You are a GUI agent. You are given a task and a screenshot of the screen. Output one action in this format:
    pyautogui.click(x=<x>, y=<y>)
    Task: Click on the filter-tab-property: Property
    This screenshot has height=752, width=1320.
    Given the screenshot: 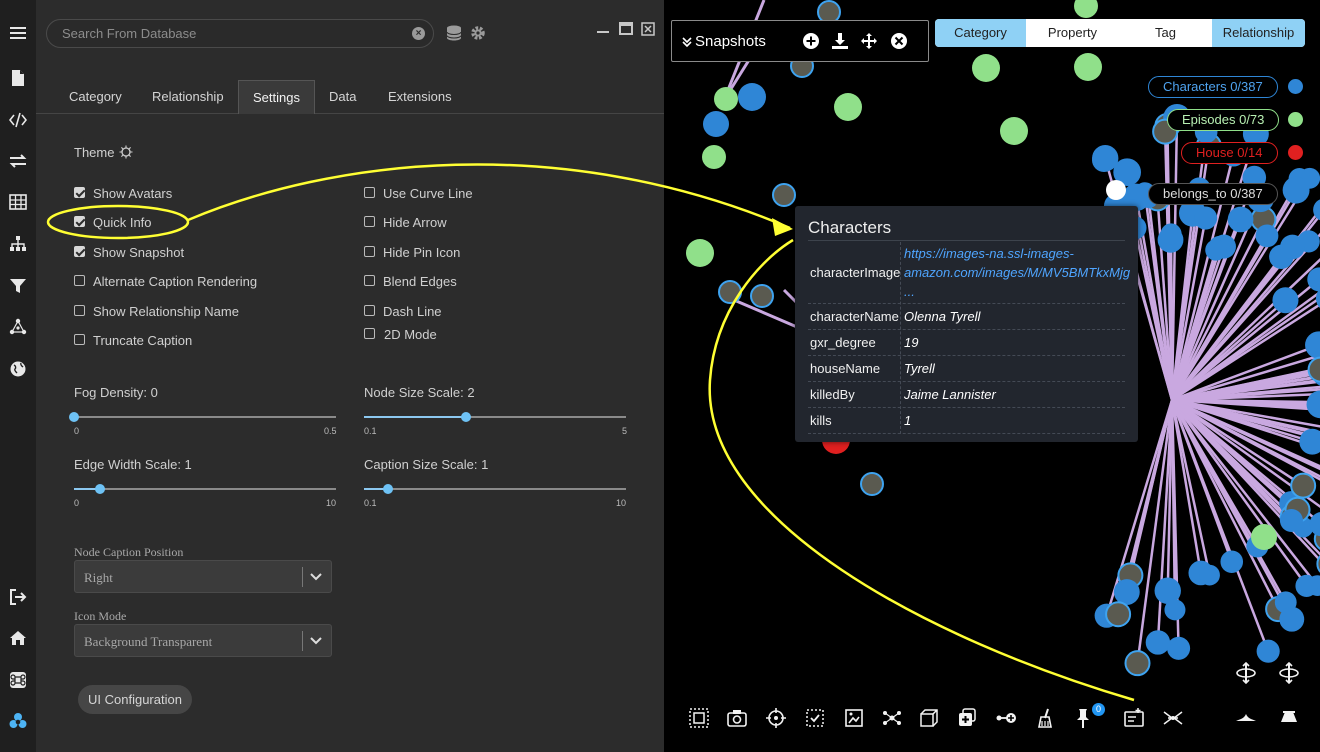 What is the action you would take?
    pyautogui.click(x=1072, y=33)
    